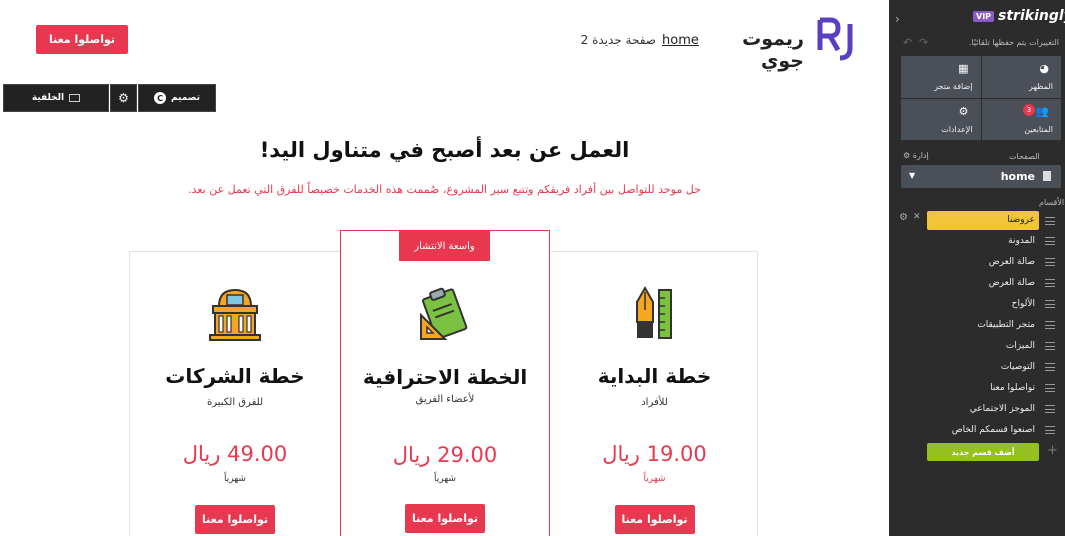 The height and width of the screenshot is (536, 1065). Describe the element at coordinates (963, 68) in the screenshot. I see `store-icon: ▦` at that location.